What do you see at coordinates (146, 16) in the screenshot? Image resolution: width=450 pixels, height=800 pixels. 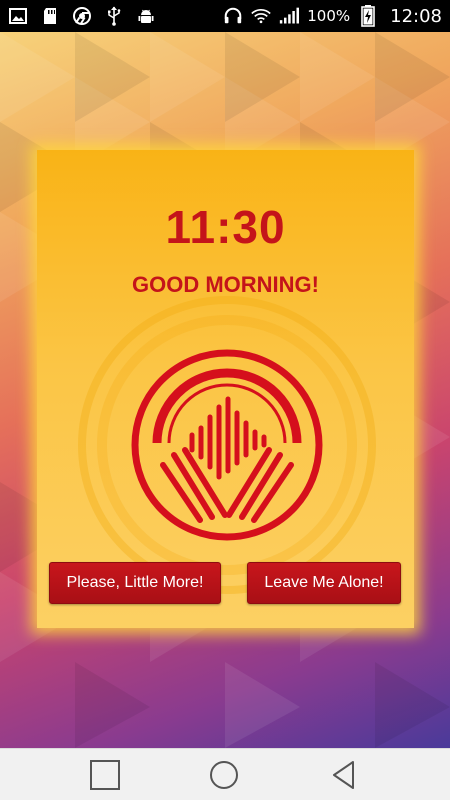 I see `android-debug-icon` at bounding box center [146, 16].